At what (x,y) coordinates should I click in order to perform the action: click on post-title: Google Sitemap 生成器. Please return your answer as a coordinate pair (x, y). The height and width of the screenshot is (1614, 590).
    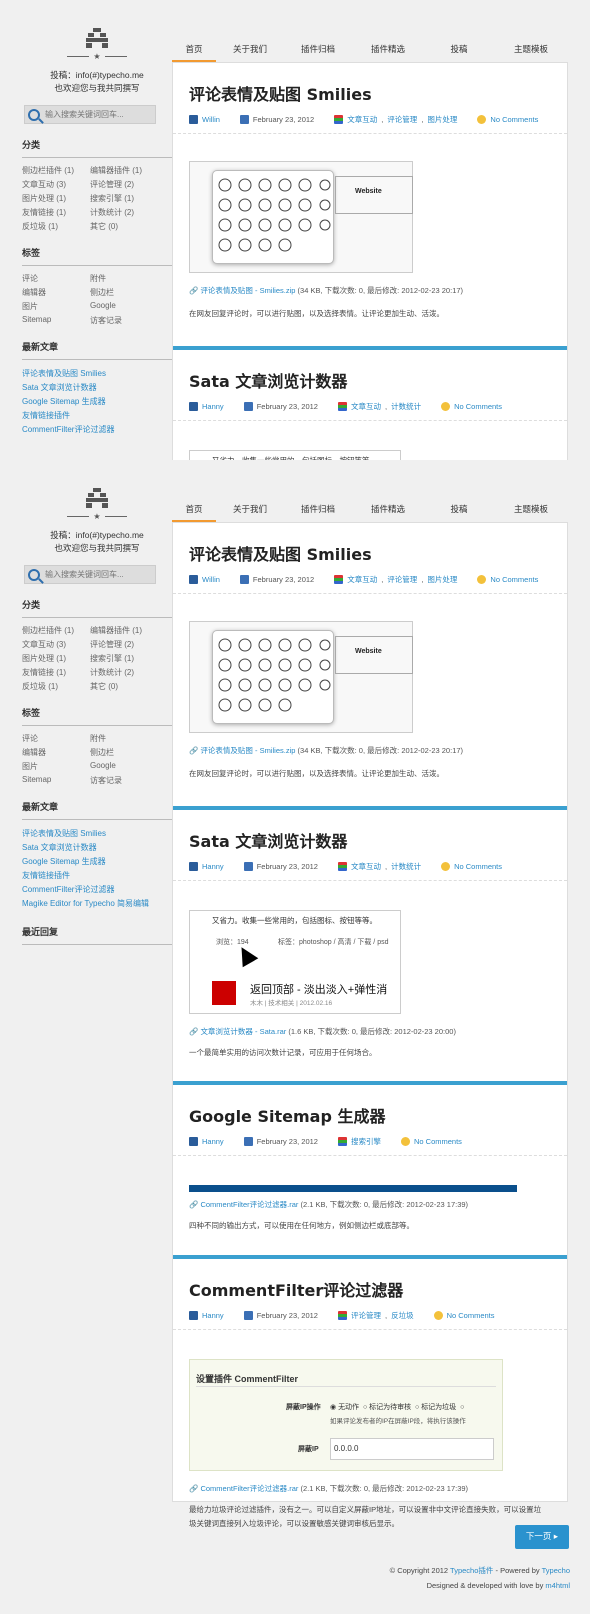
    Looking at the image, I should click on (378, 1115).